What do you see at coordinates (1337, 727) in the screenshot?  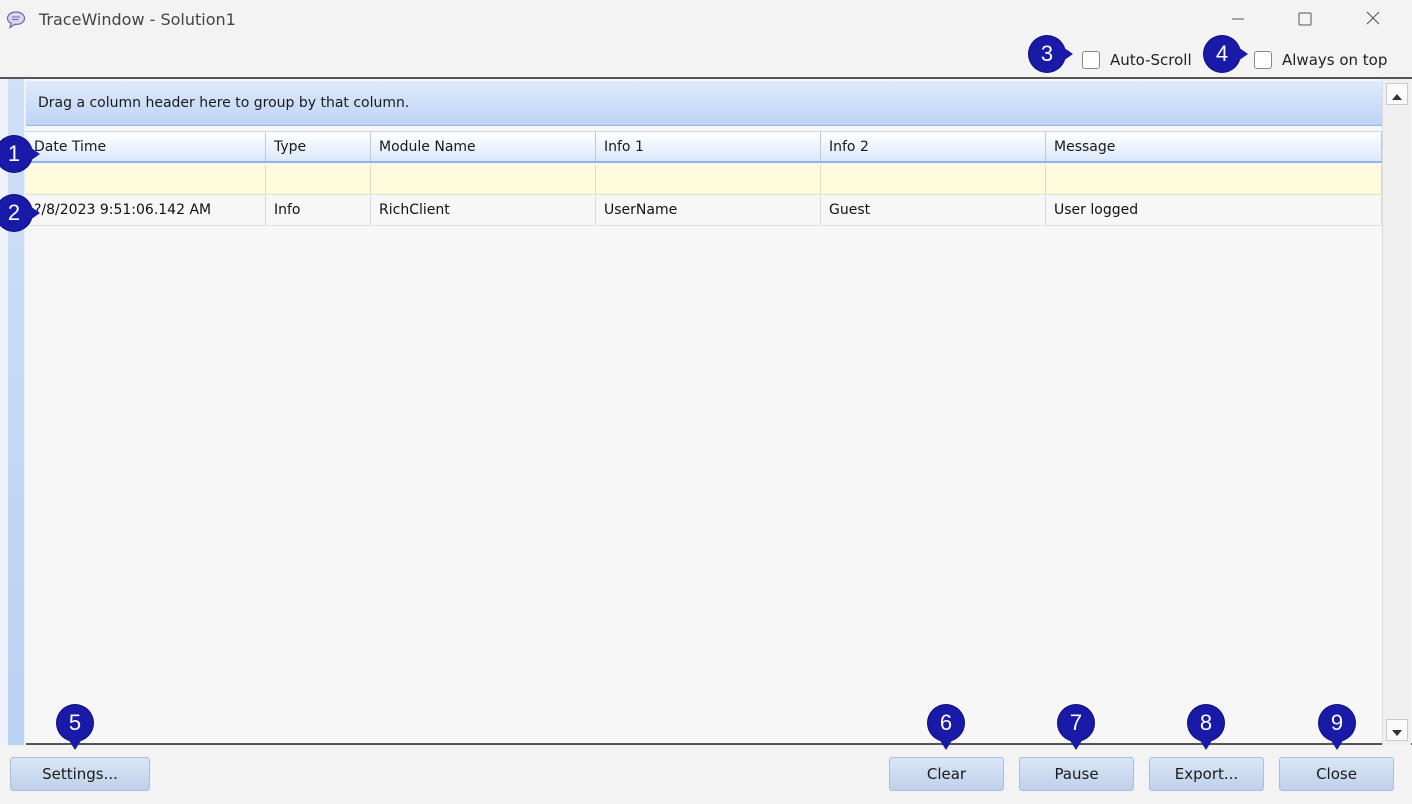 I see `callout-marker-9: 9` at bounding box center [1337, 727].